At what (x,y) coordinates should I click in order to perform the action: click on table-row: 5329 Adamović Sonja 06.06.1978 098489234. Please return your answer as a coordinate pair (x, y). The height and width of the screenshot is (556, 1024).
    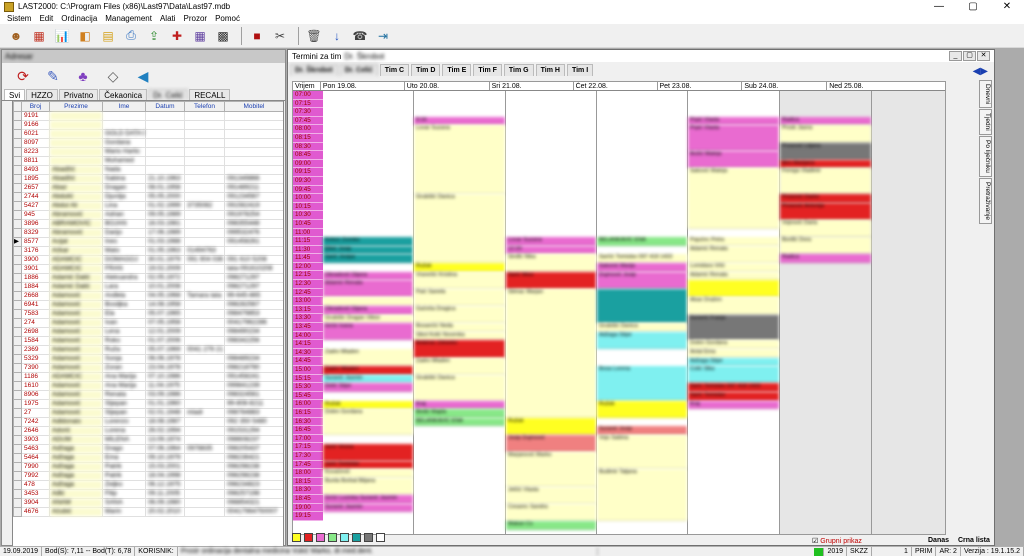
    Looking at the image, I should click on (148, 359).